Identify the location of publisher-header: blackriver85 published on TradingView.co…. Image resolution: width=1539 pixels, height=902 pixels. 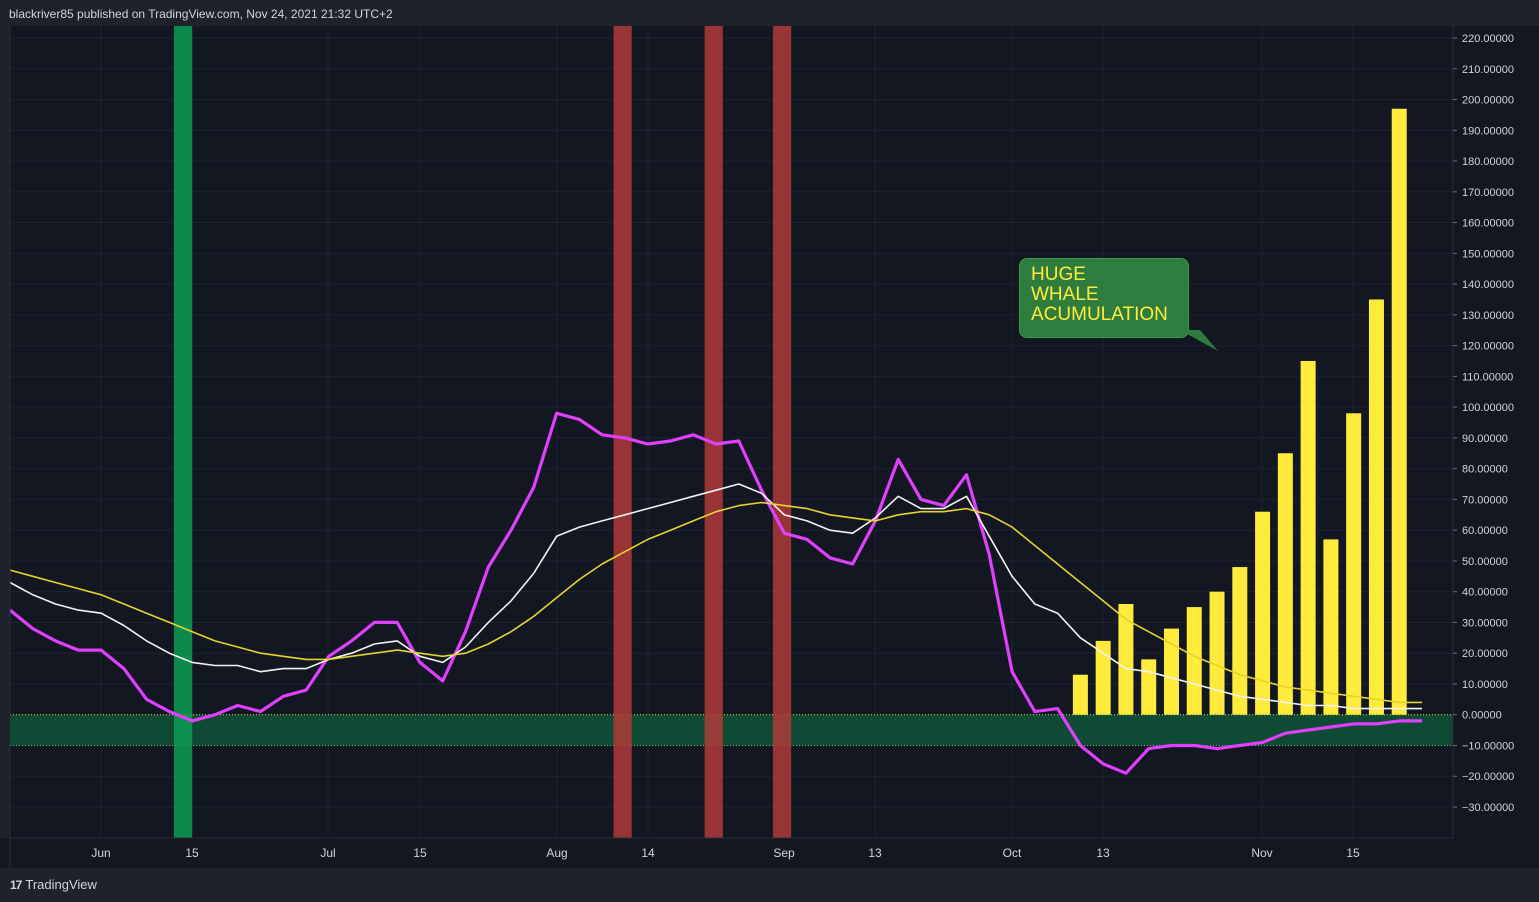
(769, 13).